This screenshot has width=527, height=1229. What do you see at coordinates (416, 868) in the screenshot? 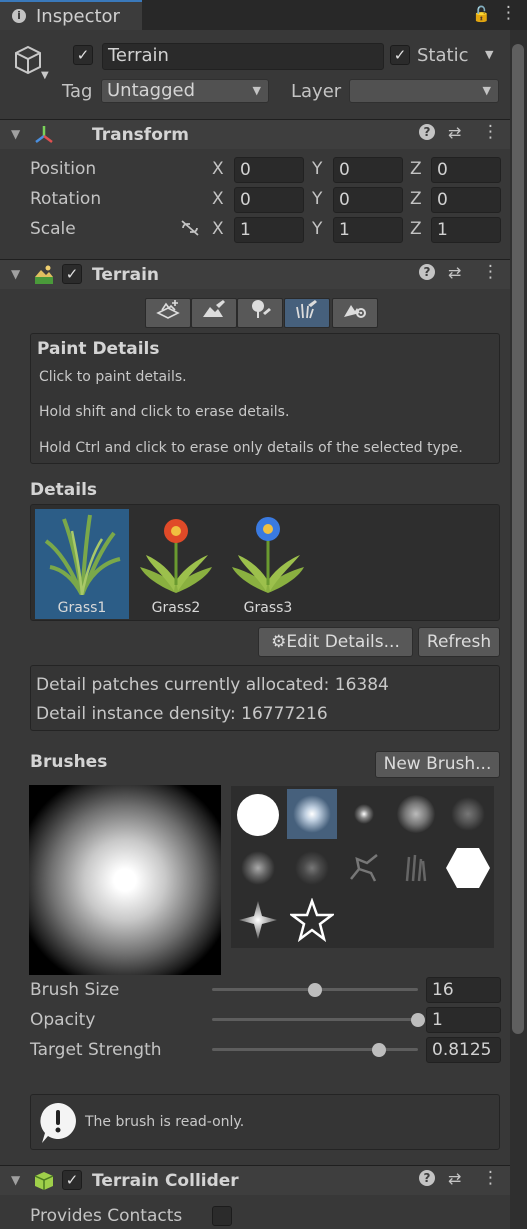
I see `brush-strands` at bounding box center [416, 868].